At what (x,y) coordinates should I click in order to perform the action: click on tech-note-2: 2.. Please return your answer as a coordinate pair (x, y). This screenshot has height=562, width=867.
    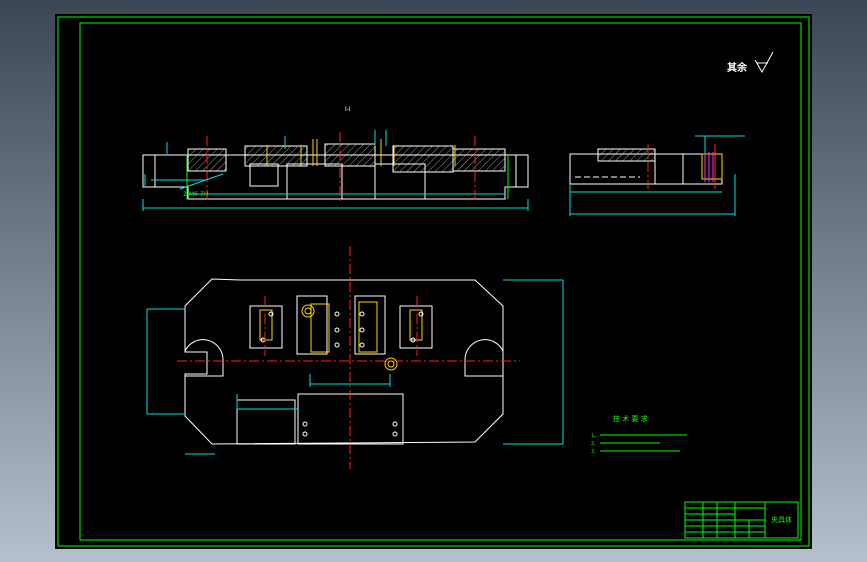
    Looking at the image, I should click on (593, 444).